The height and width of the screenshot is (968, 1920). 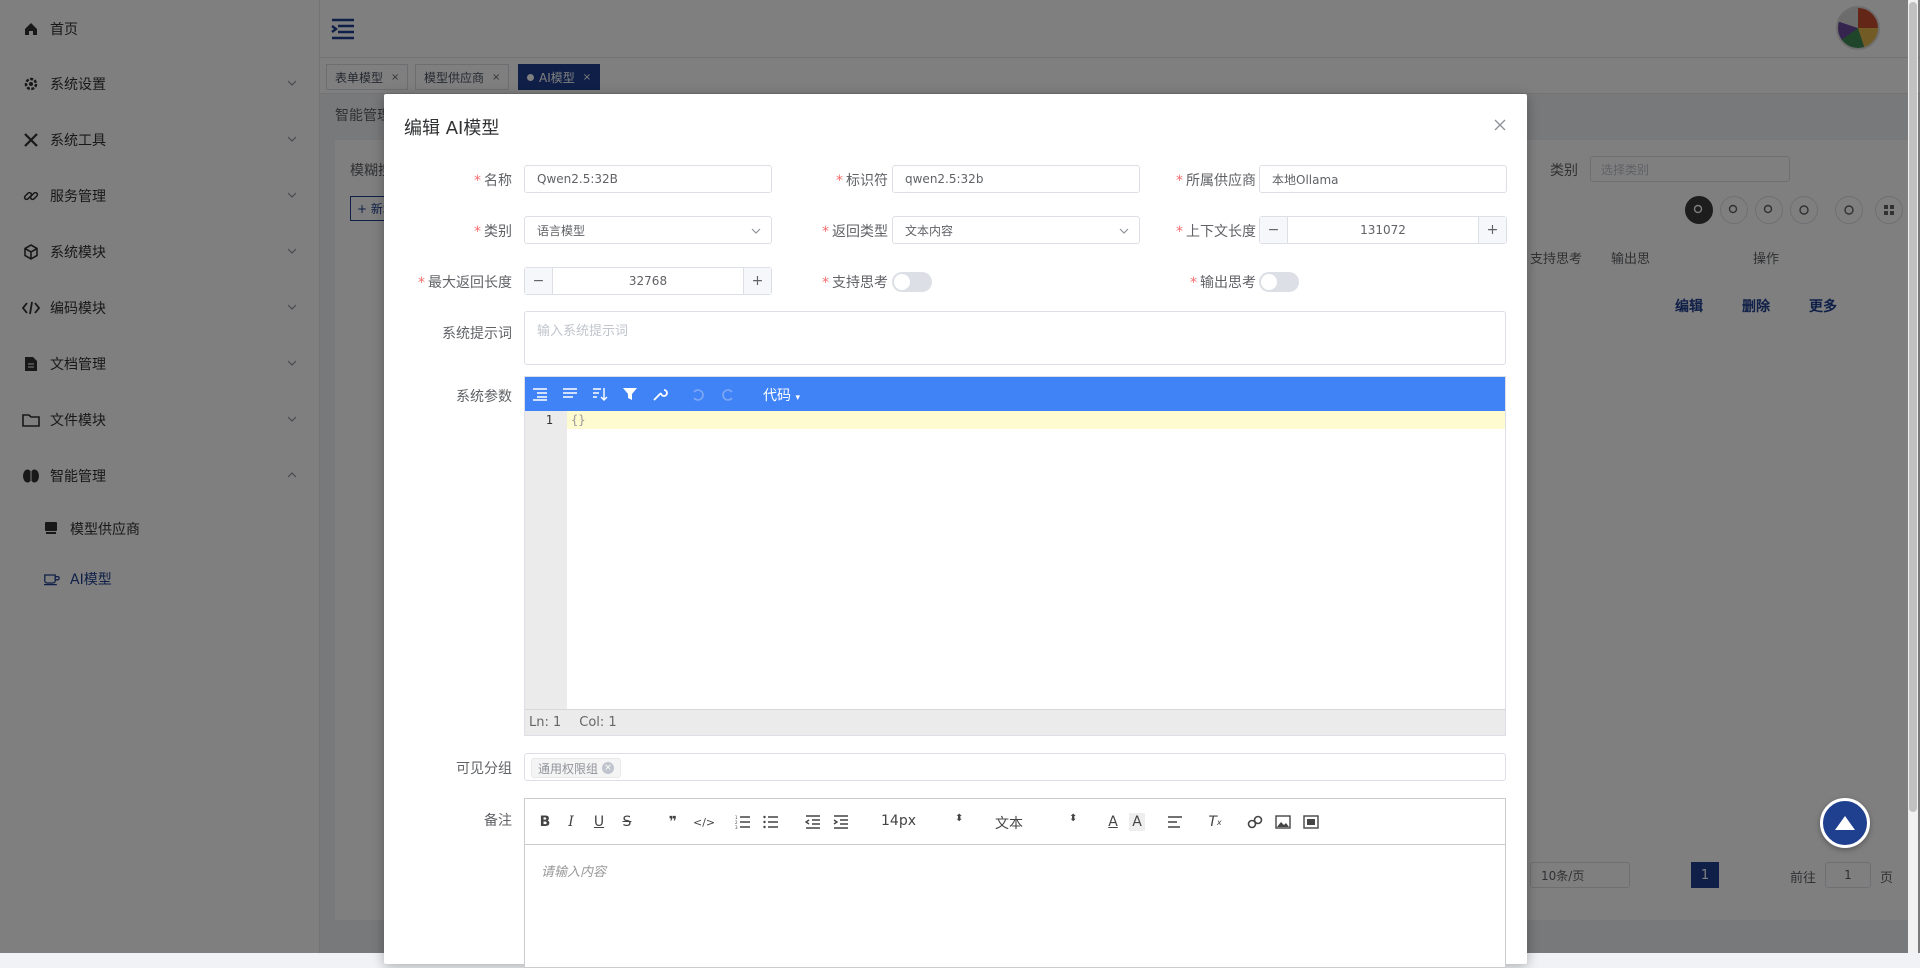 I want to click on editor-status-bar: Ln: 1 Col: 1, so click(x=1015, y=722).